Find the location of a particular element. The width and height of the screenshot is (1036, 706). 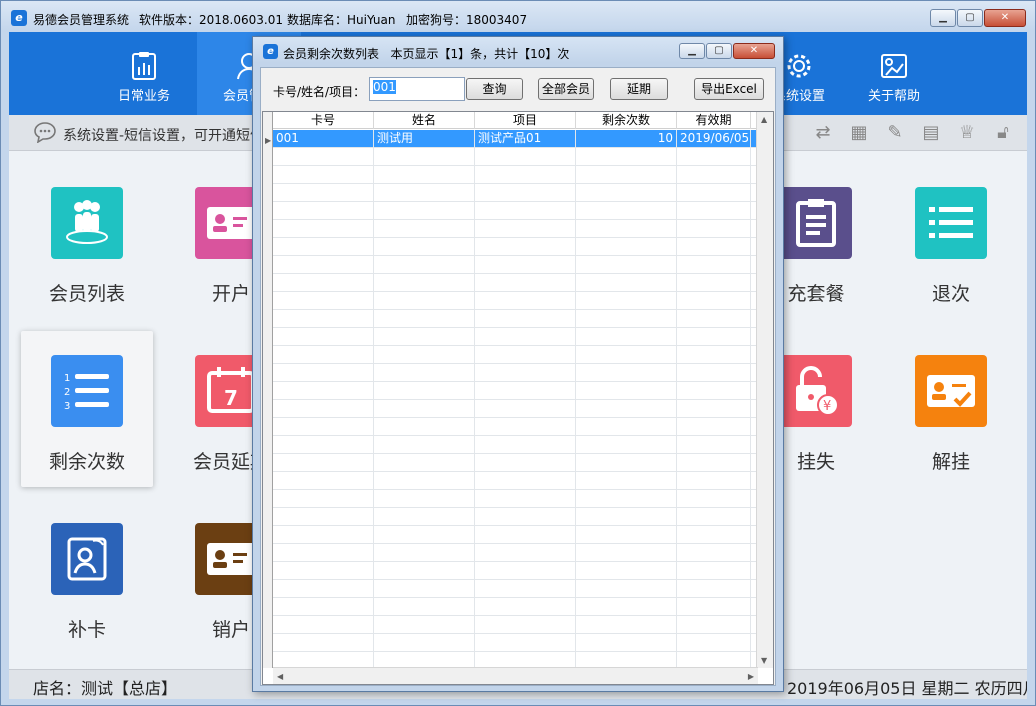

dialog-title: 会员剩余次数列表 本页显示【1】条，共计【10】次 is located at coordinates (426, 53).